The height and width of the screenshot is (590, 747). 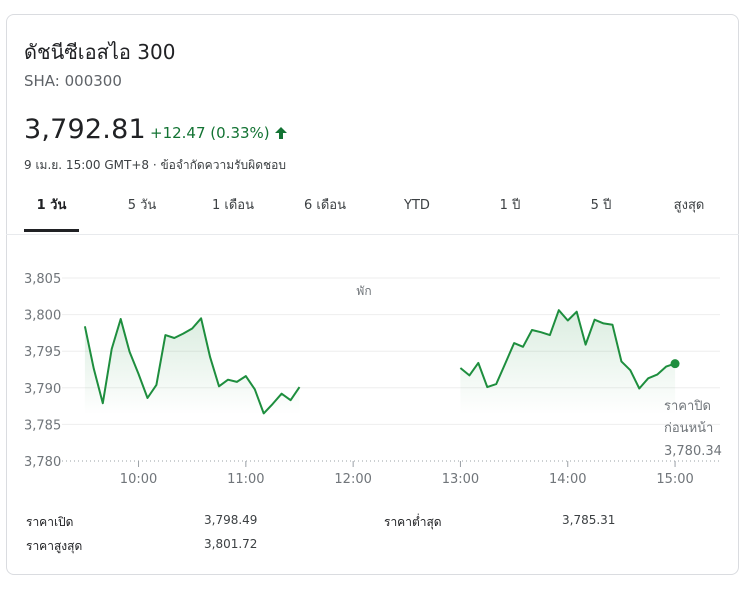 I want to click on y-tick-label: 3,800, so click(x=42, y=316).